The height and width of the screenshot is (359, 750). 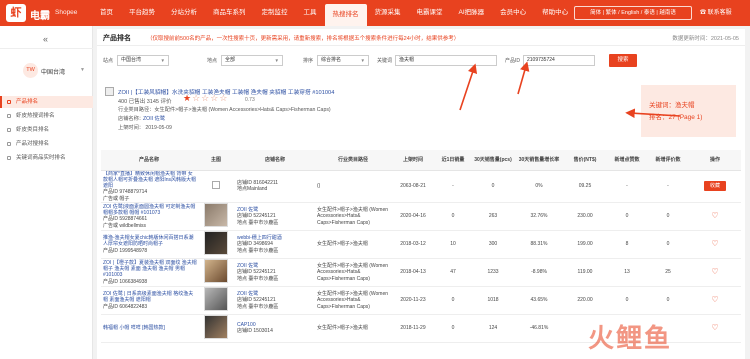 I want to click on nav-custom-monitor: 定制监控, so click(x=275, y=13).